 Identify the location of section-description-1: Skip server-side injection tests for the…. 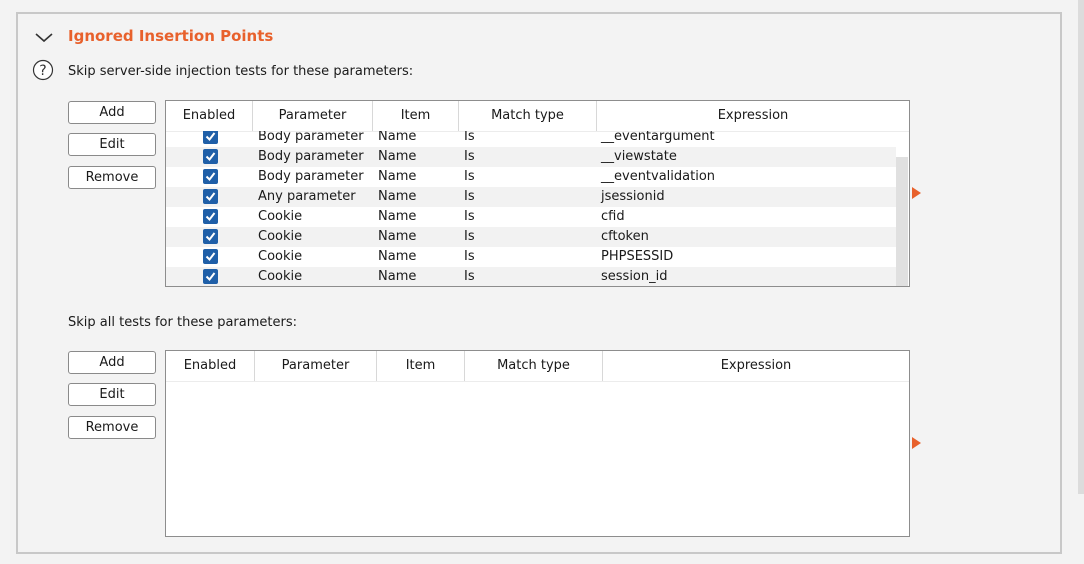
(241, 71).